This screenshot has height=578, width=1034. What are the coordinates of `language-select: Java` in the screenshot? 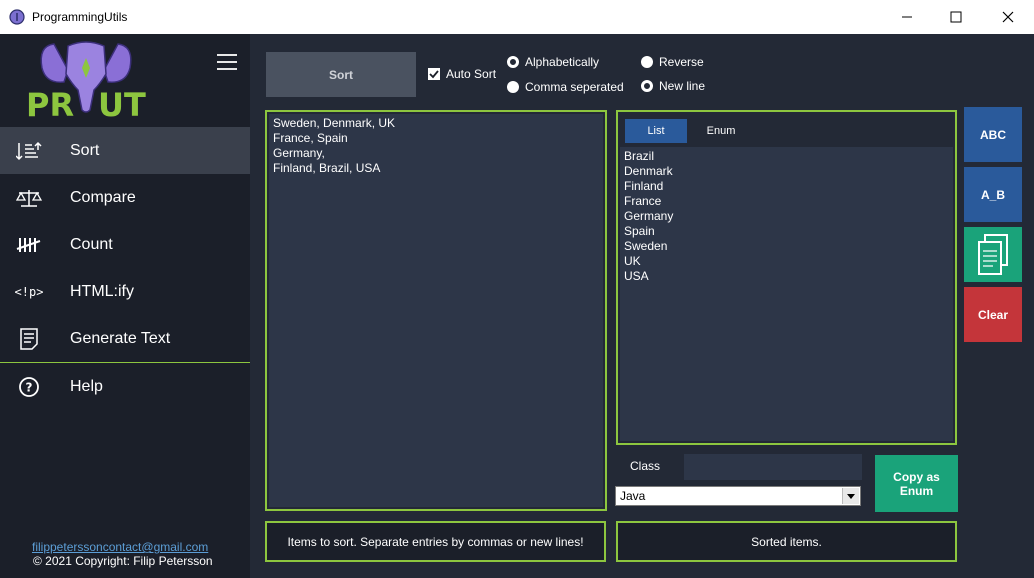 It's located at (738, 496).